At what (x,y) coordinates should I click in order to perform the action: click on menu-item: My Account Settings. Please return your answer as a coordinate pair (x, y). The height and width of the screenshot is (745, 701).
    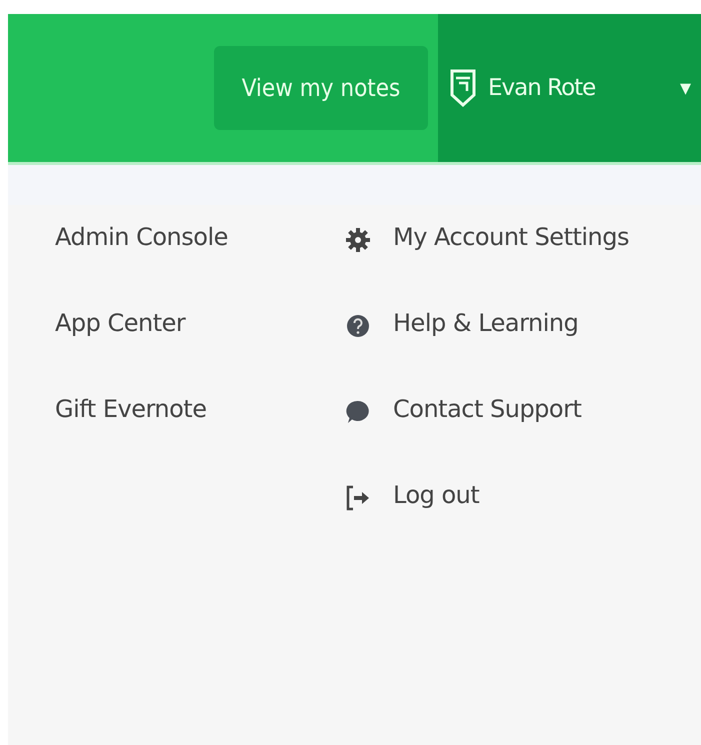
    Looking at the image, I should click on (523, 266).